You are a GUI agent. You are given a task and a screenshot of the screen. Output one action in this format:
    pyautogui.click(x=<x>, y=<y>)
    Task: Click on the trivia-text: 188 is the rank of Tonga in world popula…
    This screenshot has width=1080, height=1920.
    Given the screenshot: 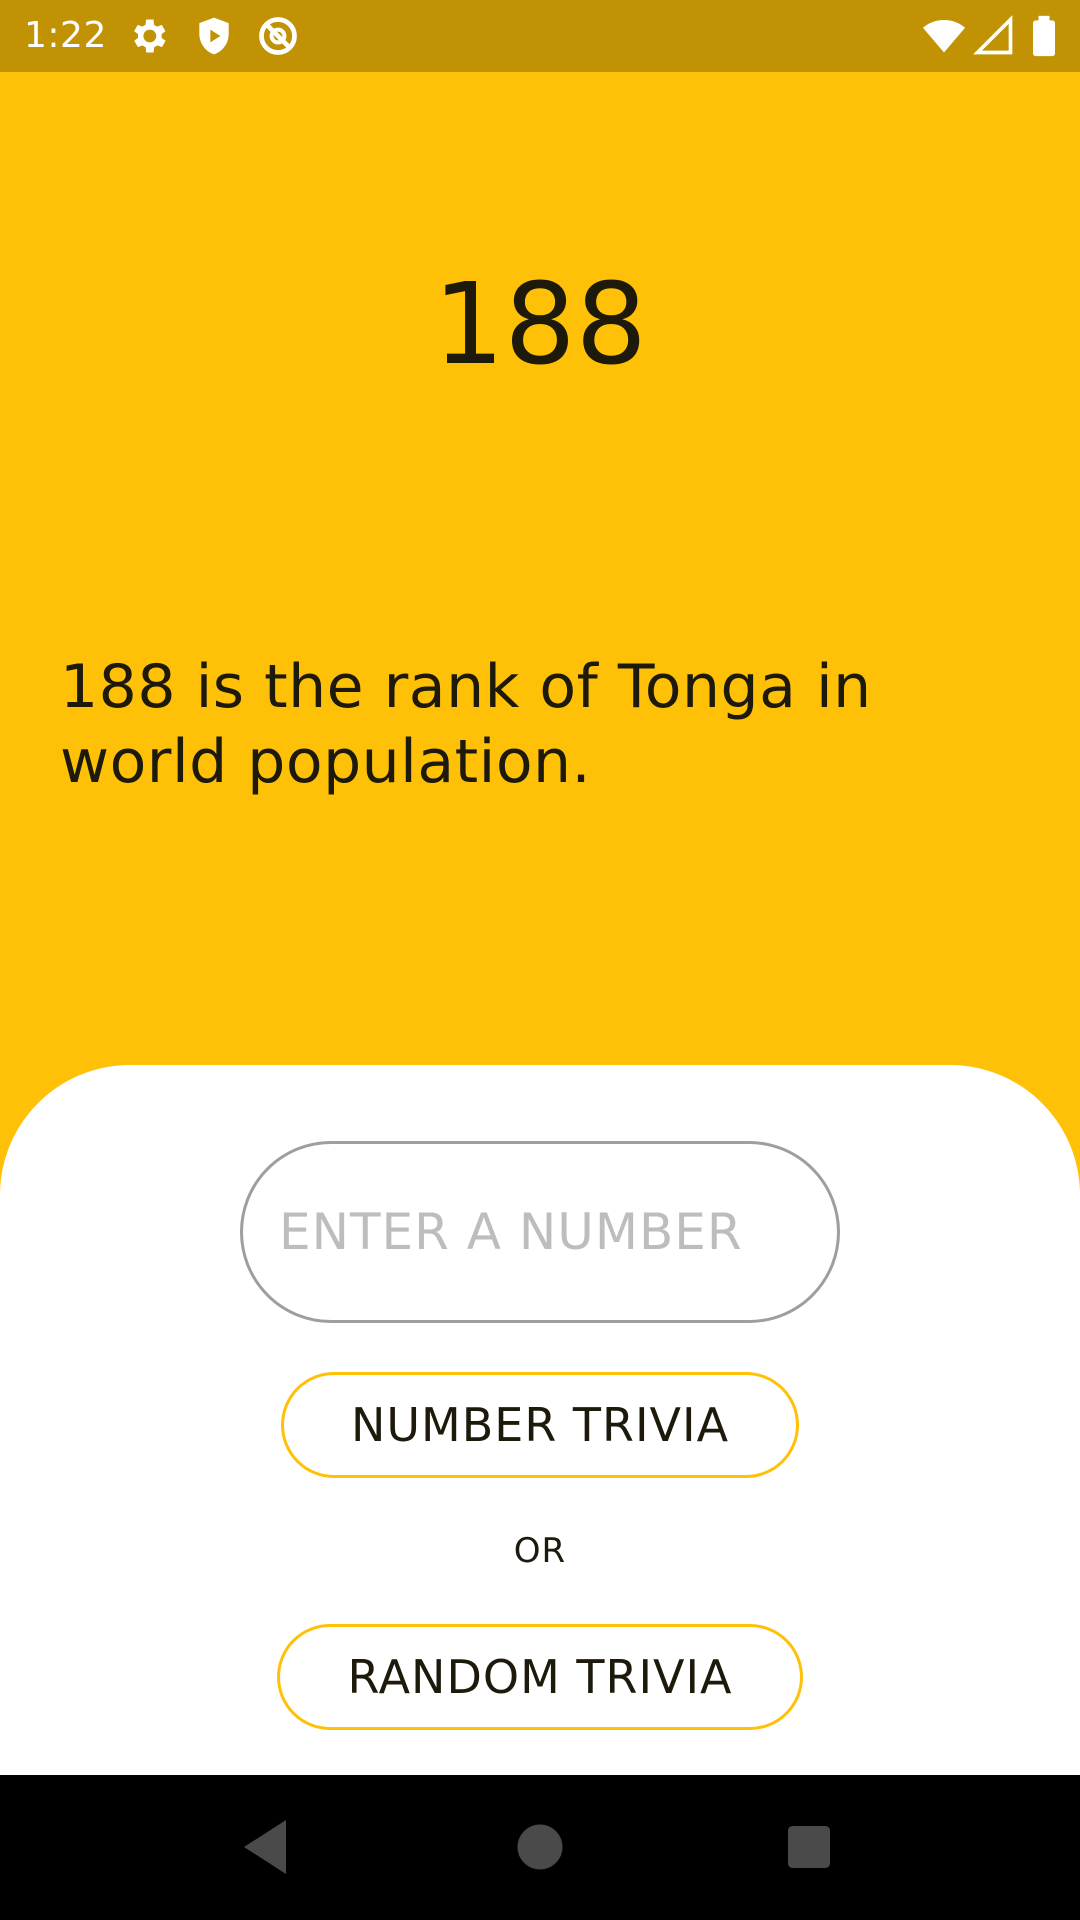 What is the action you would take?
    pyautogui.click(x=466, y=724)
    